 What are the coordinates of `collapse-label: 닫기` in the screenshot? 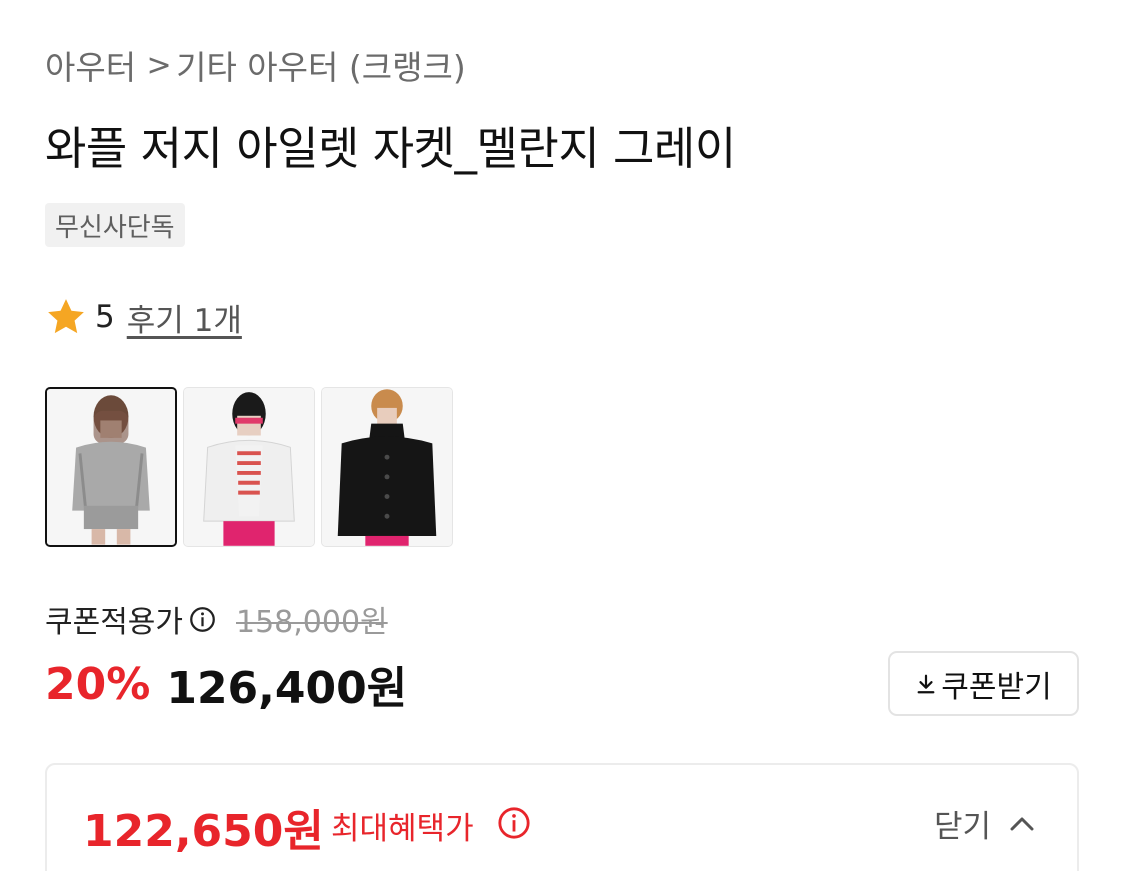 It's located at (962, 827).